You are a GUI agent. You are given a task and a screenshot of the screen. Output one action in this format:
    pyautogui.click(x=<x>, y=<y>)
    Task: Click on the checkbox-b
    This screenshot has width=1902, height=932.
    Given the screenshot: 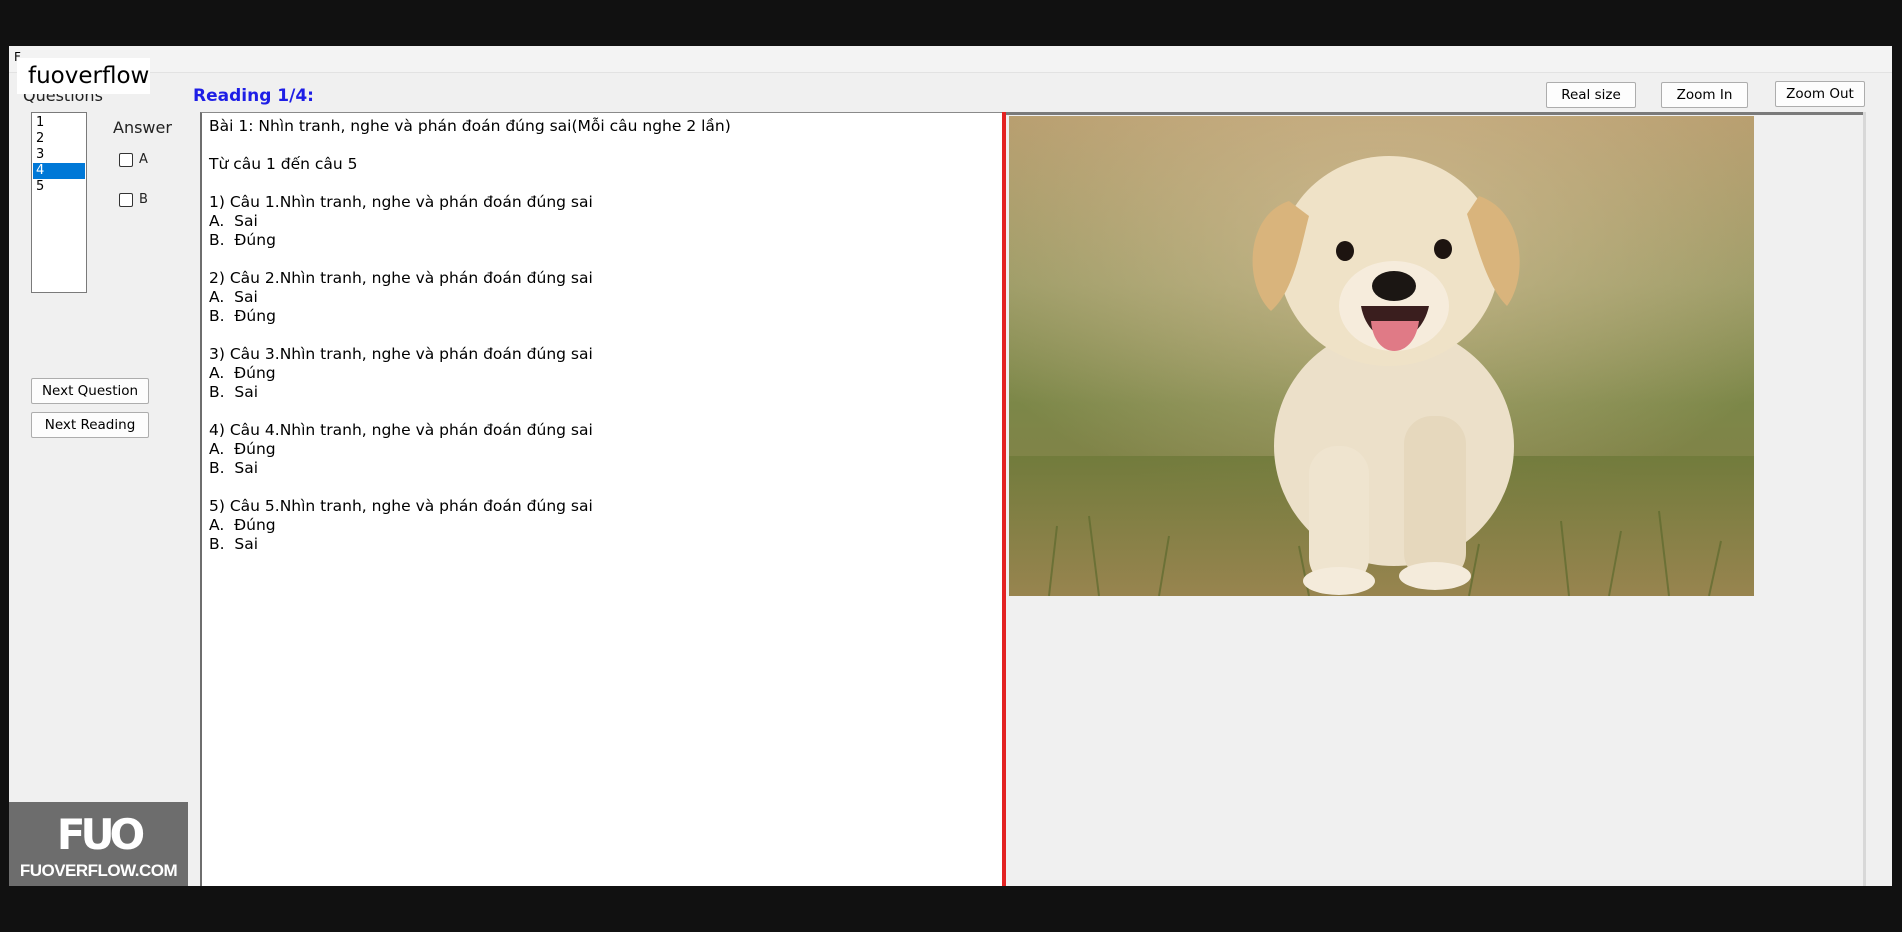 What is the action you would take?
    pyautogui.click(x=126, y=199)
    